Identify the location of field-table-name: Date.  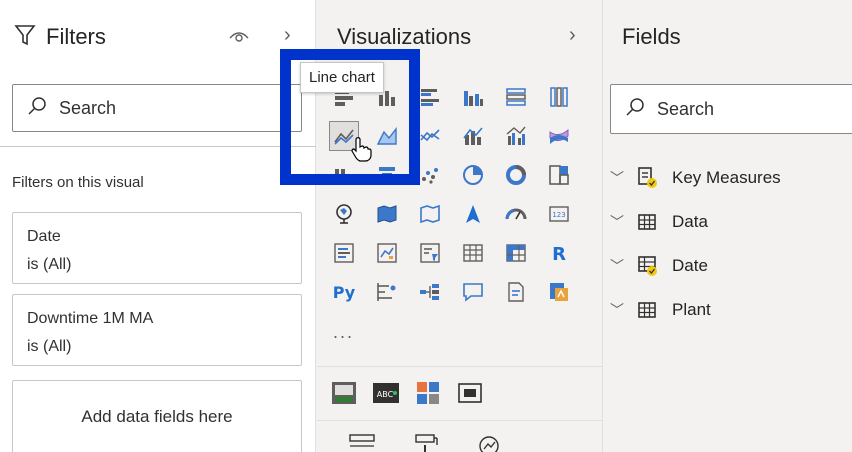
(690, 265).